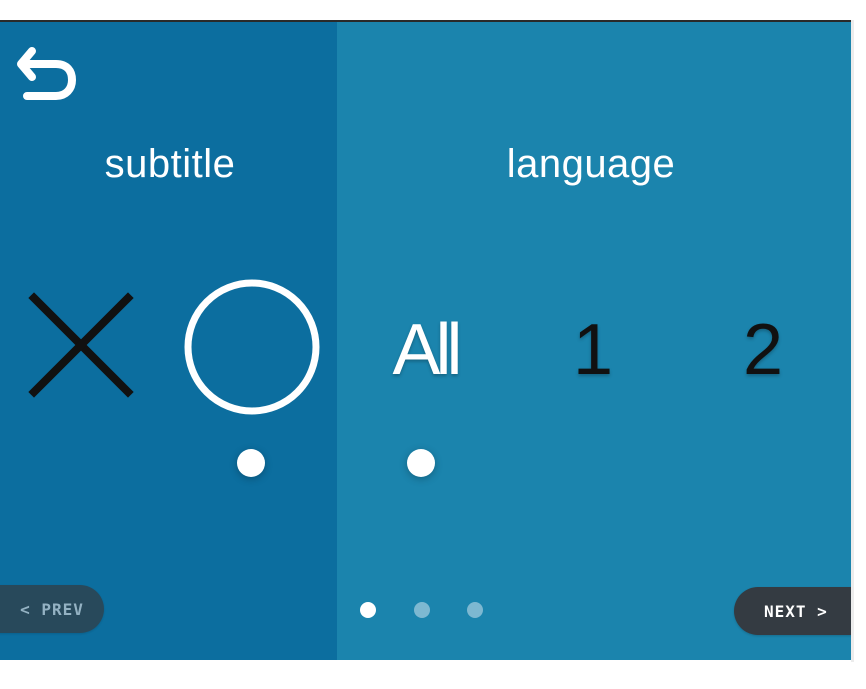 The height and width of the screenshot is (689, 866). Describe the element at coordinates (593, 350) in the screenshot. I see `language-option-1: 1` at that location.